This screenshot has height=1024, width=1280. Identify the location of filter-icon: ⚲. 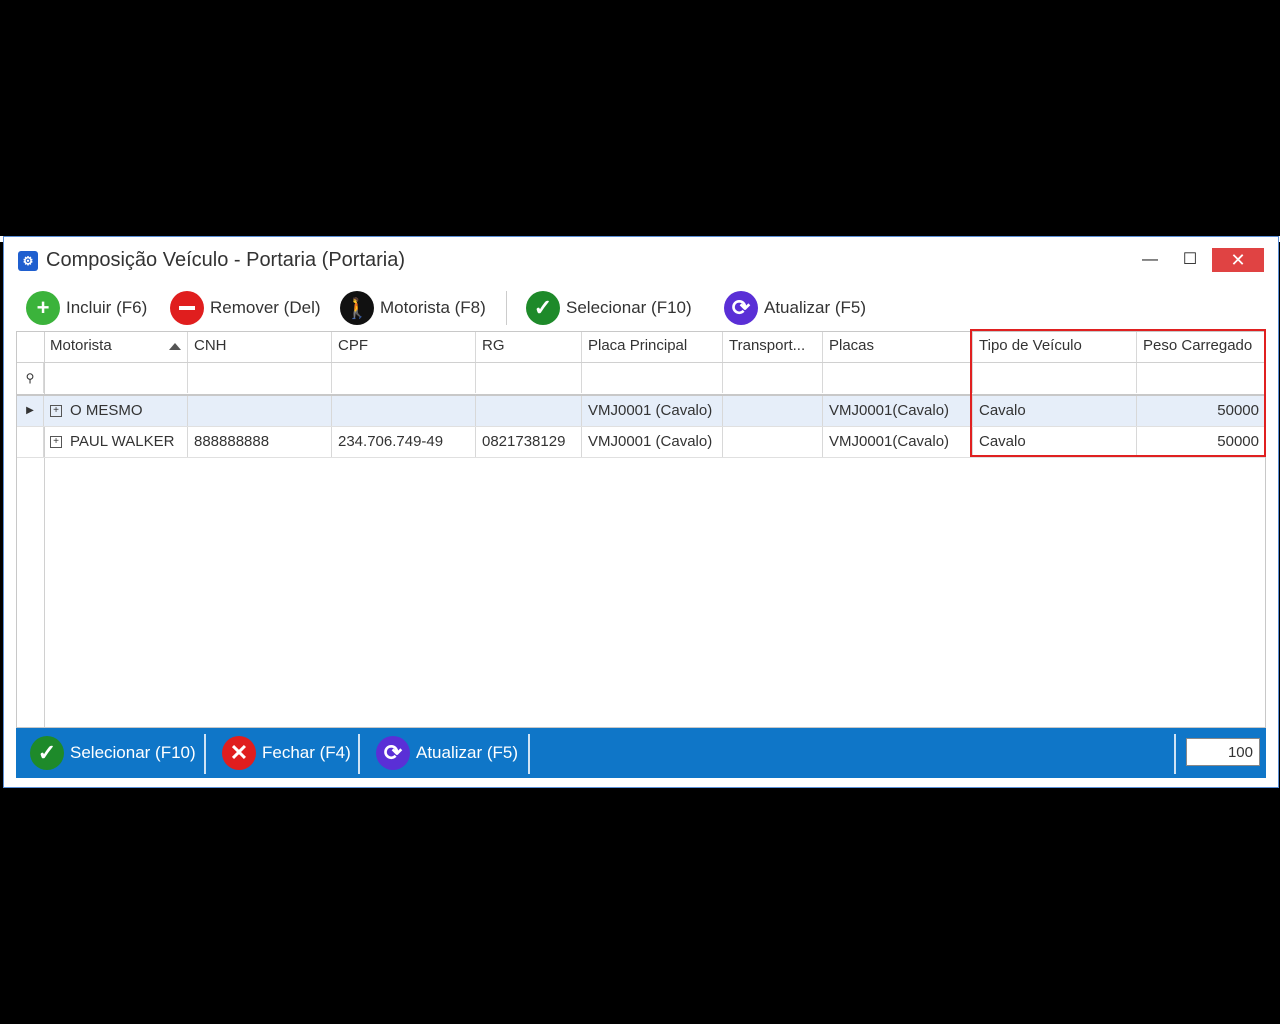
(30, 378).